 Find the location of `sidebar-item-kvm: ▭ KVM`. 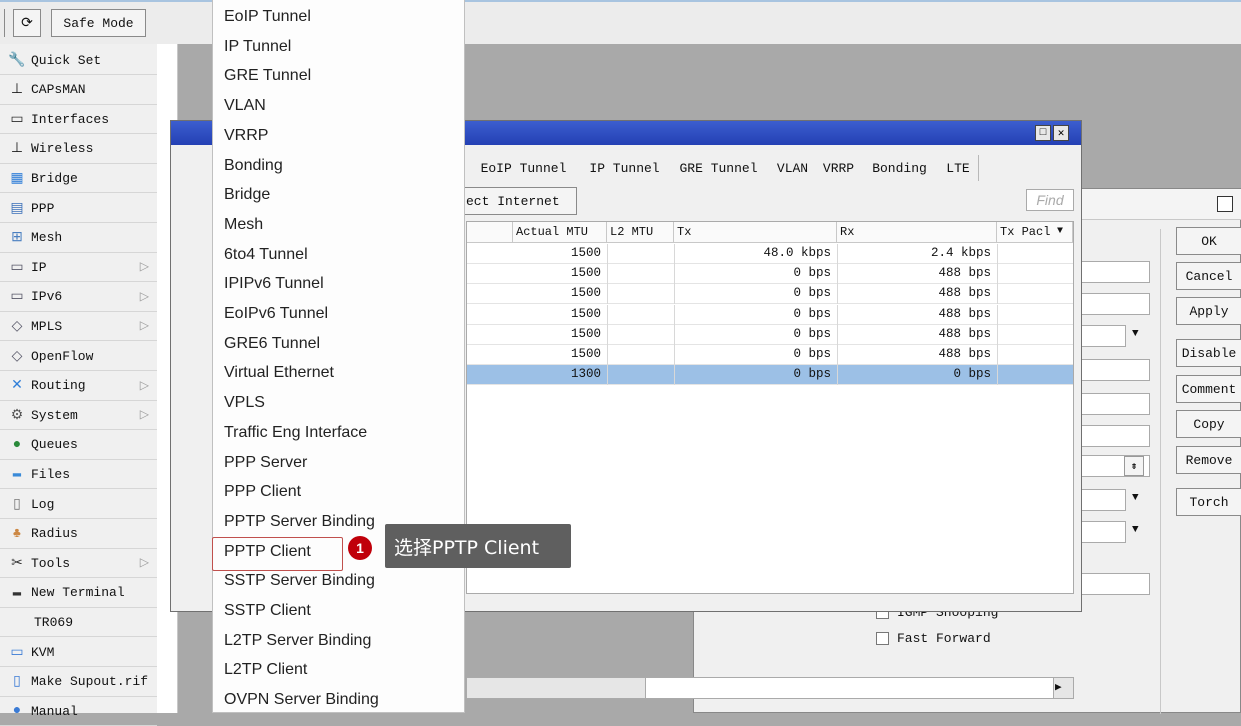

sidebar-item-kvm: ▭ KVM is located at coordinates (78, 652).